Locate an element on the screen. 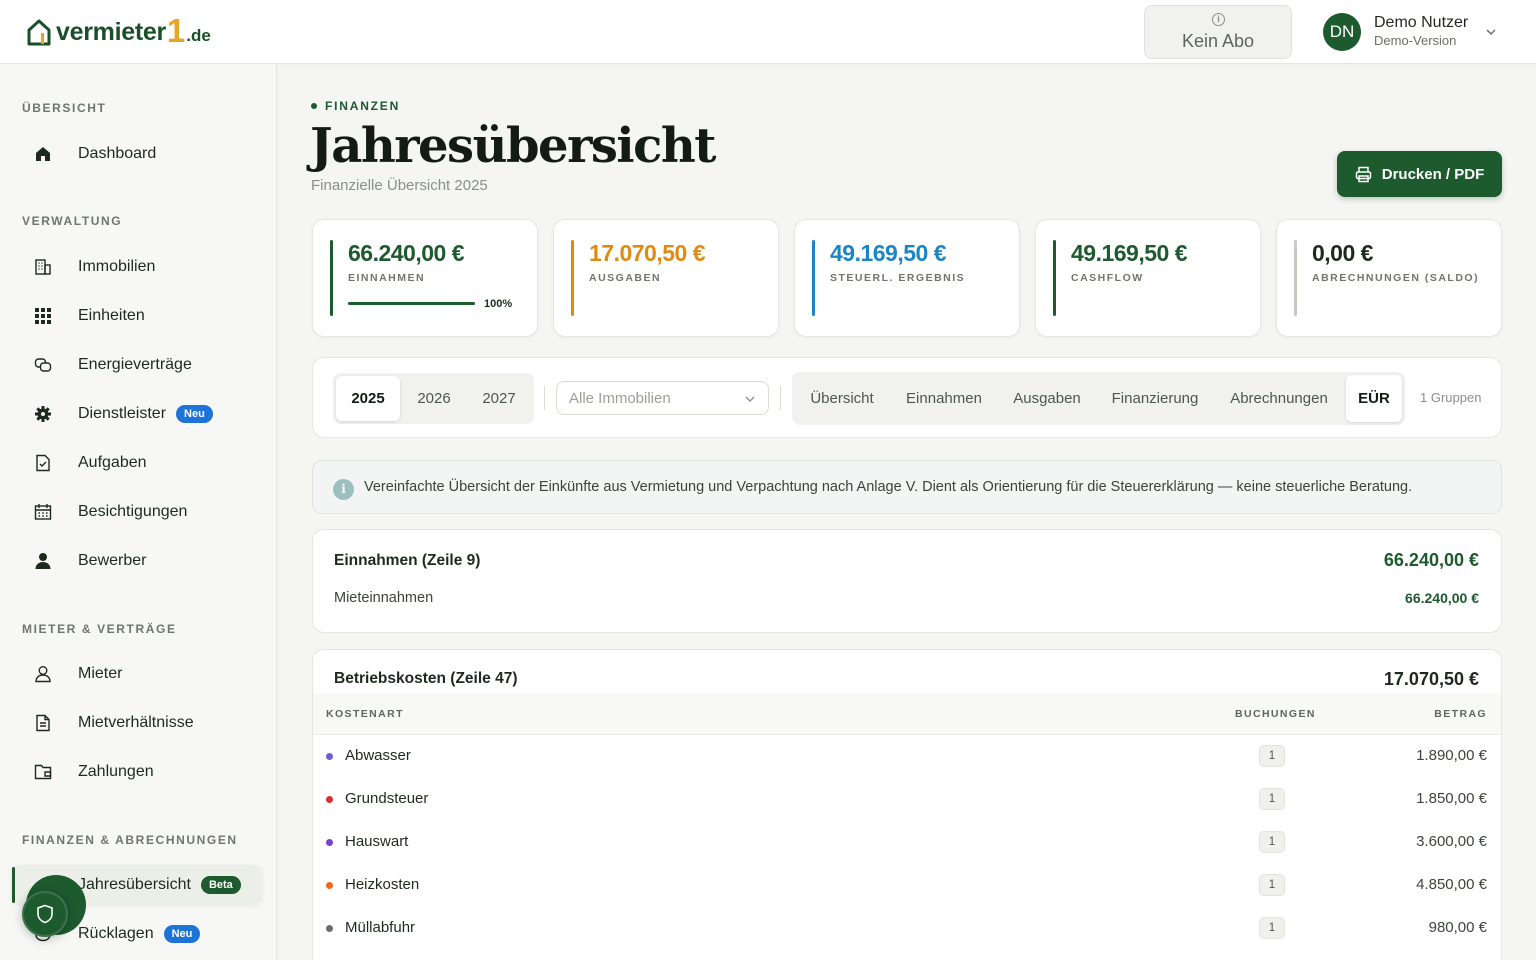 The image size is (1536, 960). avatar: DN is located at coordinates (1342, 32).